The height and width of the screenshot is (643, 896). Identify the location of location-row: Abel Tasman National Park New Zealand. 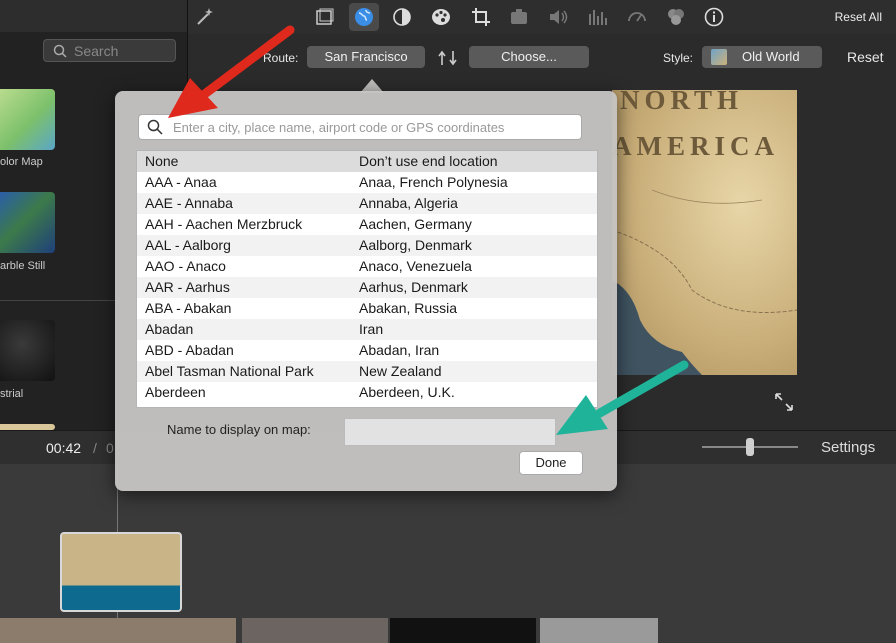
(367, 371).